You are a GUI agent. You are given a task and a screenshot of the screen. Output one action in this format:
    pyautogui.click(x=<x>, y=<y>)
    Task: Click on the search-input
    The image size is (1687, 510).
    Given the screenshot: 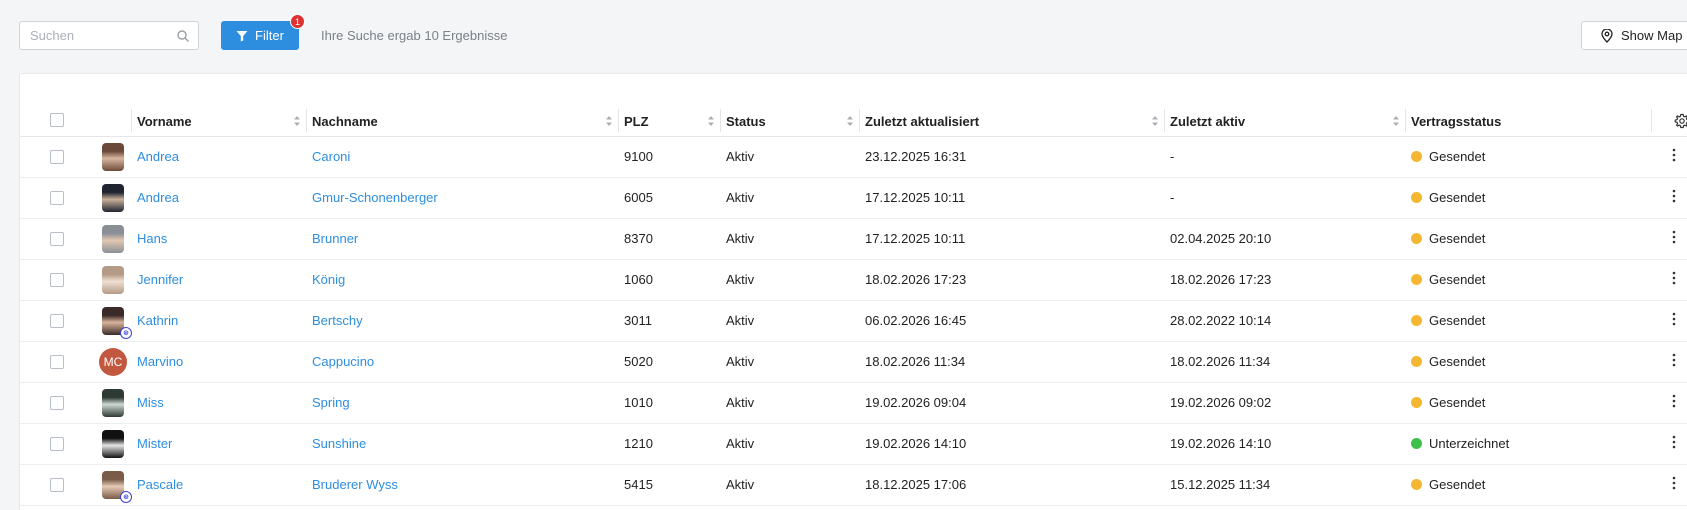 What is the action you would take?
    pyautogui.click(x=90, y=35)
    